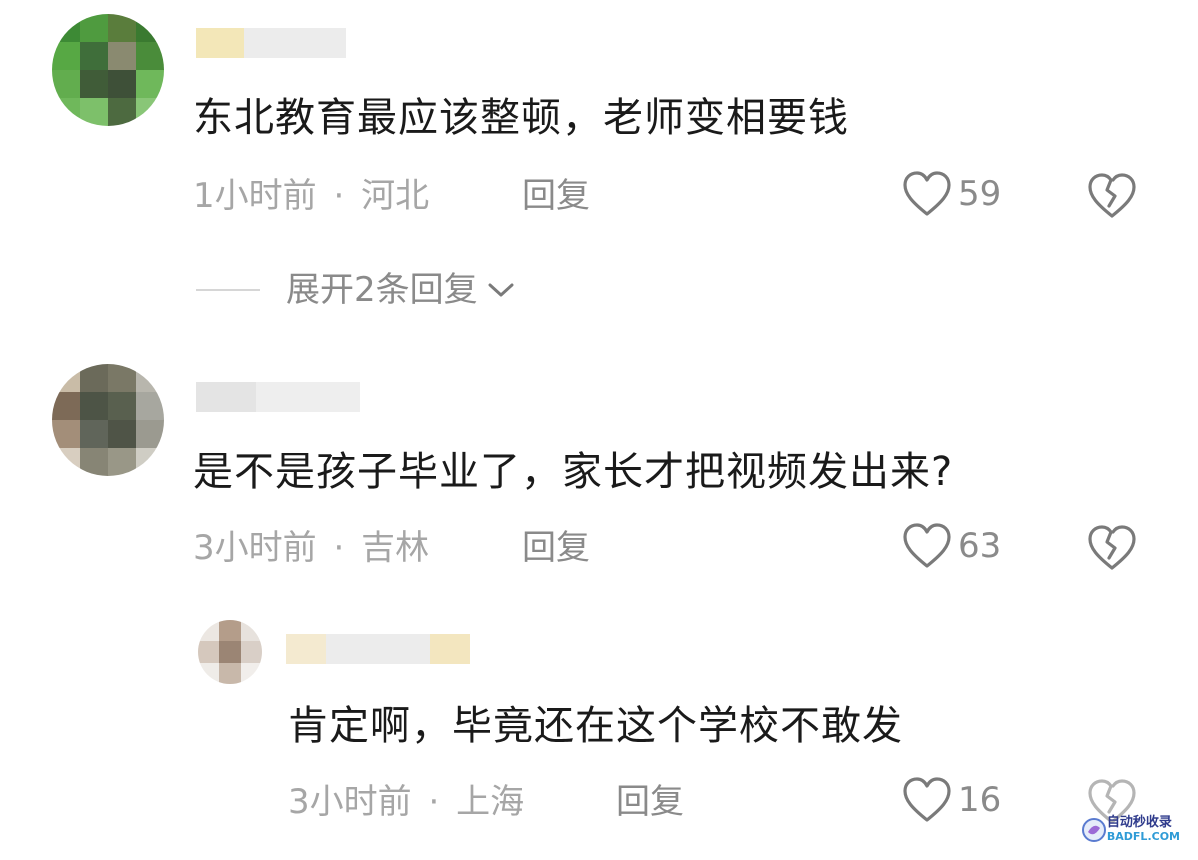  What do you see at coordinates (1093, 830) in the screenshot?
I see `watermark-logo-icon` at bounding box center [1093, 830].